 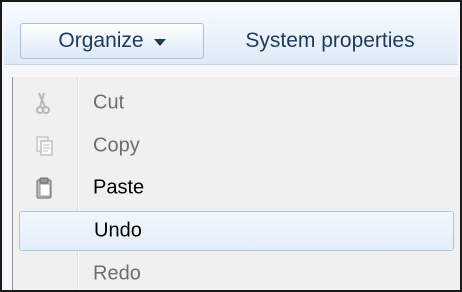 What do you see at coordinates (44, 146) in the screenshot?
I see `copy-icon` at bounding box center [44, 146].